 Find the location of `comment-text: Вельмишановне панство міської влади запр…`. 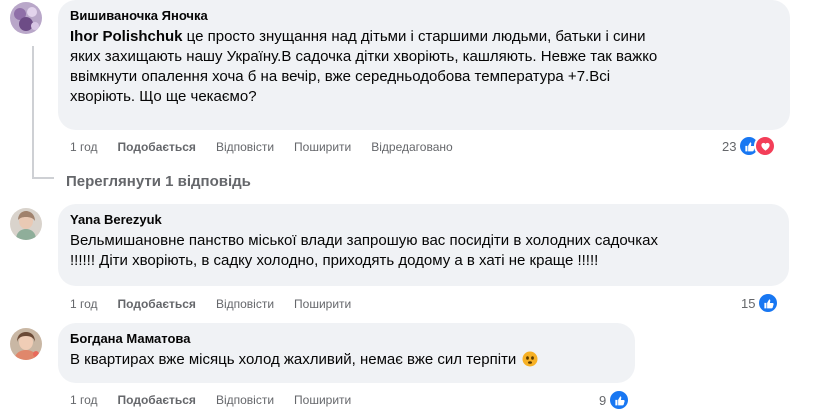

comment-text: Вельмишановне панство міської влади запр… is located at coordinates (423, 251).